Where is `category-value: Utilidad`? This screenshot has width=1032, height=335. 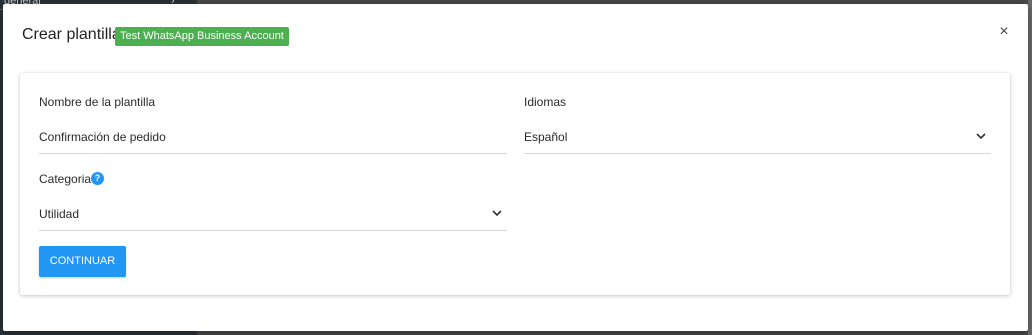 category-value: Utilidad is located at coordinates (59, 214).